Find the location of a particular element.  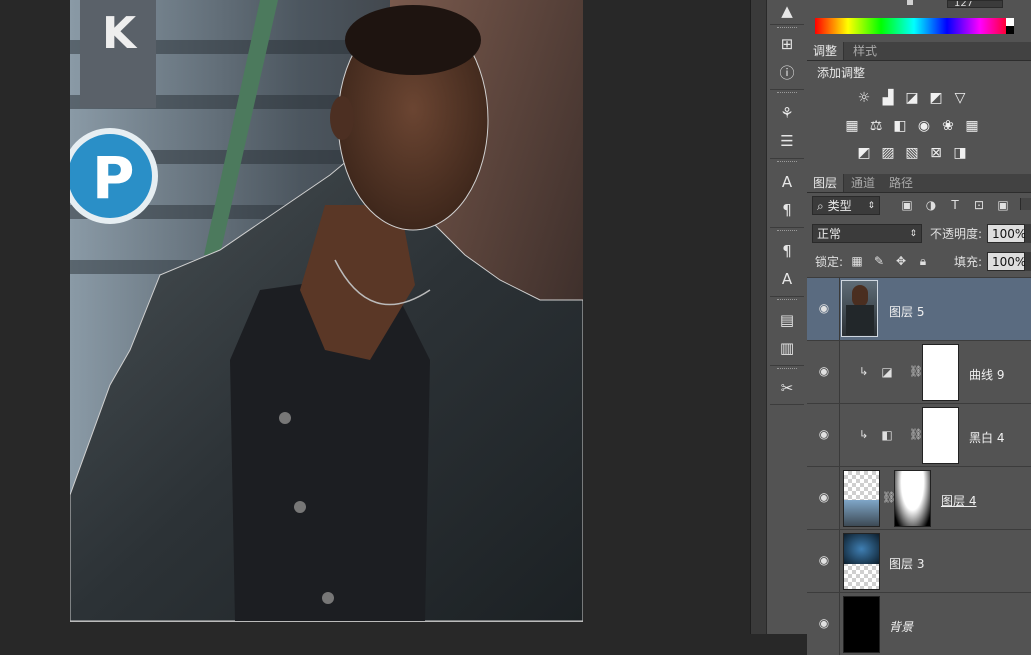

notes-icon: ▥ is located at coordinates (787, 348).